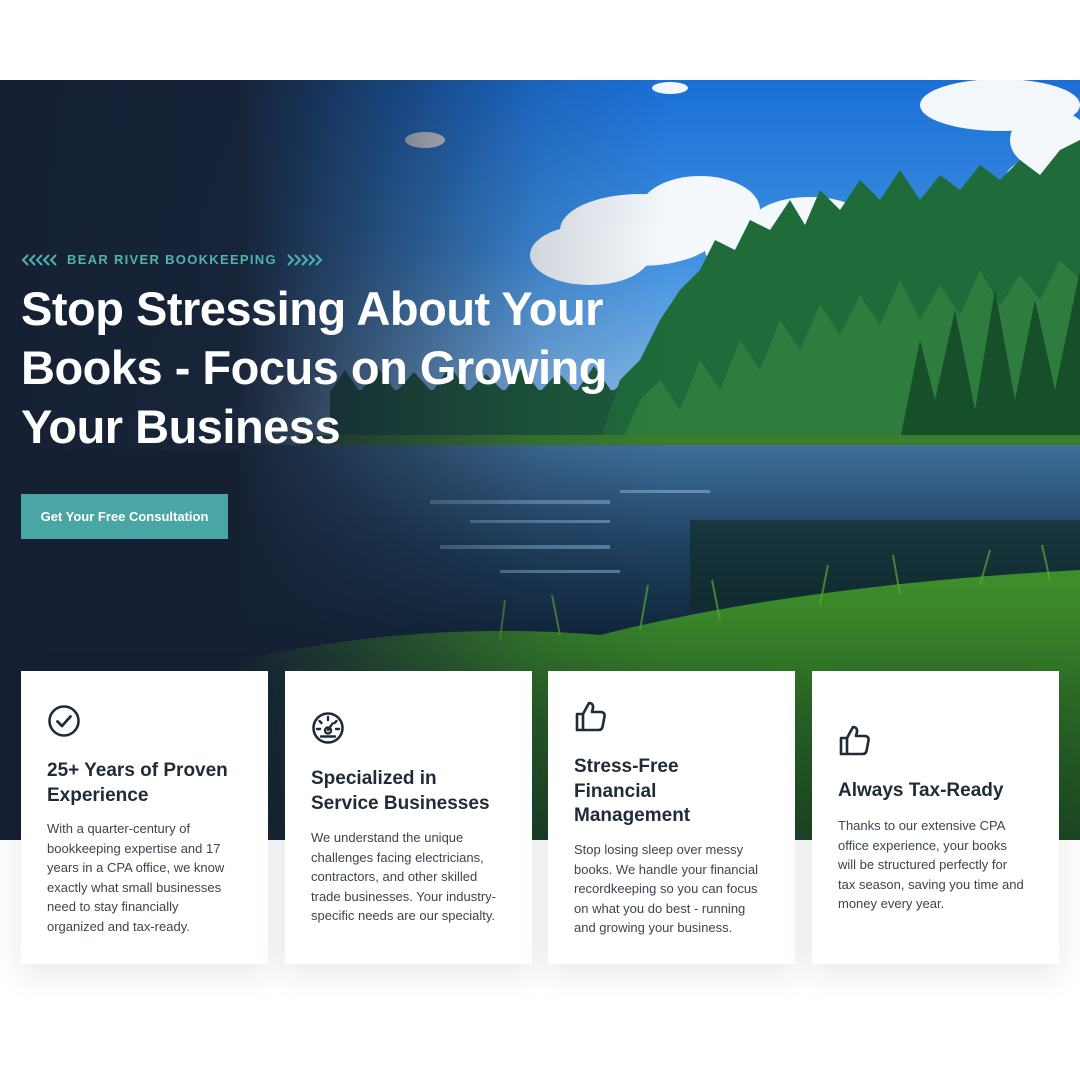 The height and width of the screenshot is (1080, 1080). I want to click on feature-text-line: years in a CPA office, we know, so click(136, 868).